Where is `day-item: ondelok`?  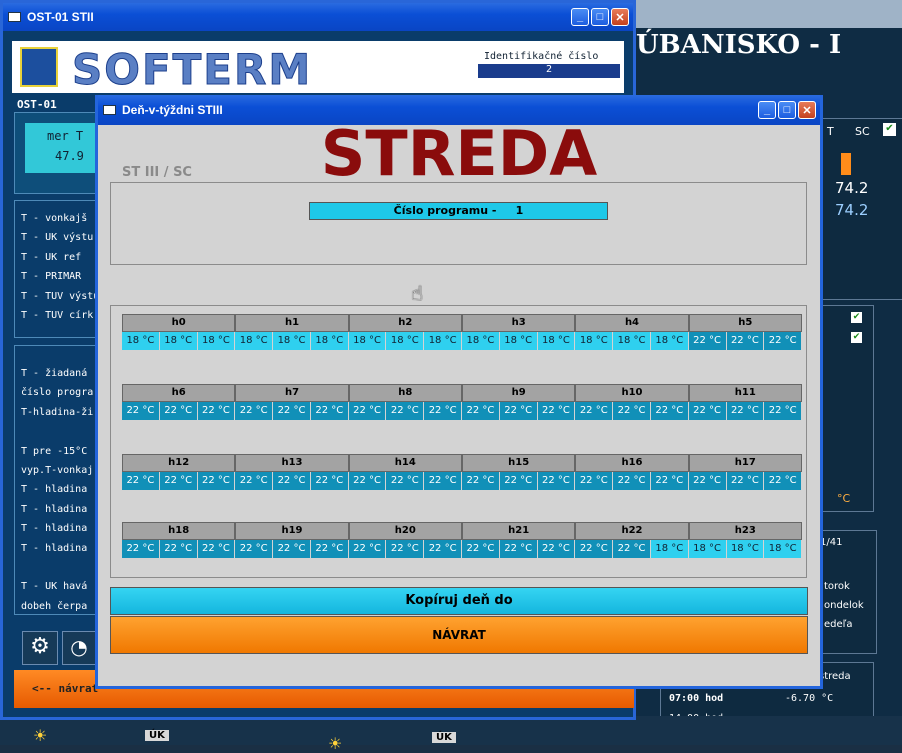 day-item: ondelok is located at coordinates (844, 605).